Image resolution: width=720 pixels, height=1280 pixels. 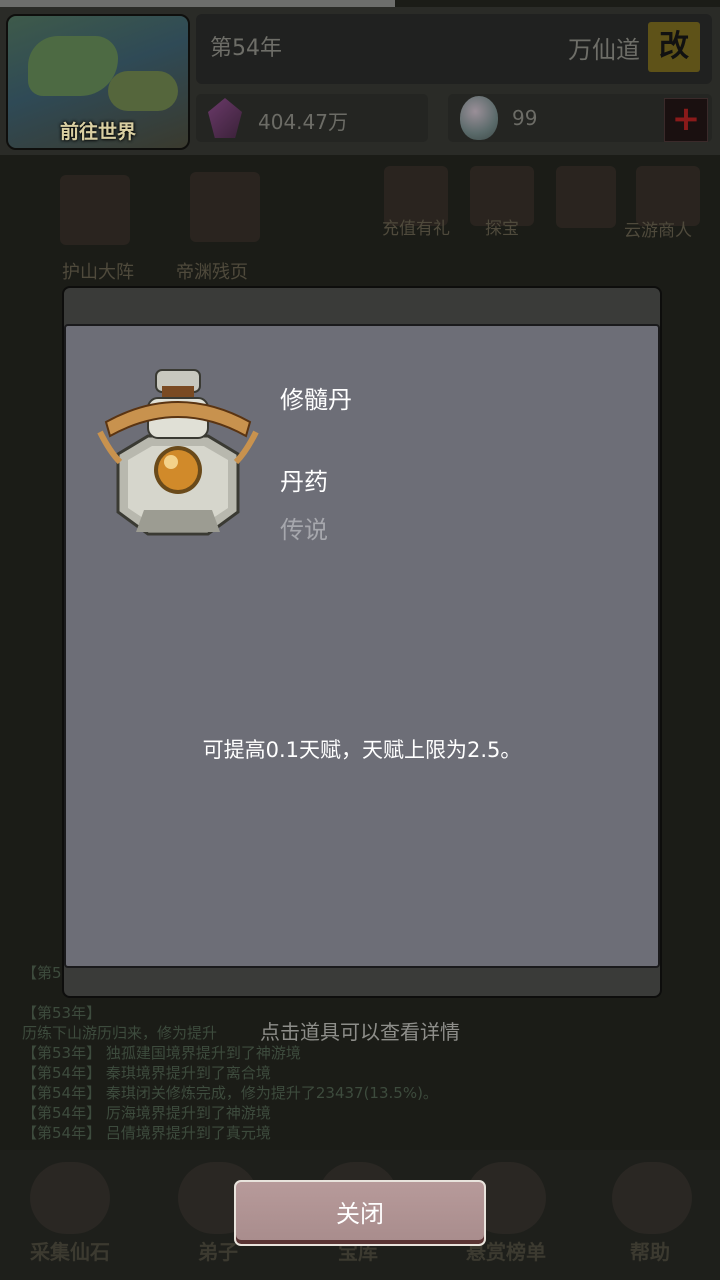 I want to click on item-name: 修髓丹, so click(x=316, y=400).